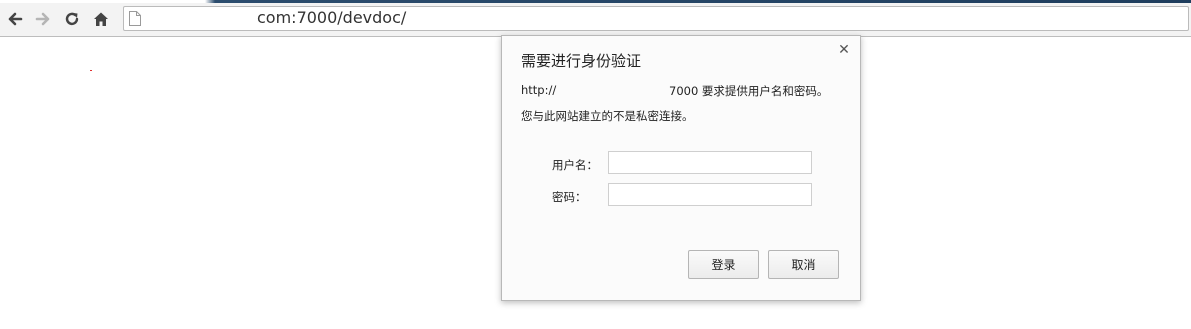 This screenshot has width=1191, height=329. What do you see at coordinates (749, 91) in the screenshot?
I see `dialog-message-suffix: 7000 要求提供用户名和密码。` at bounding box center [749, 91].